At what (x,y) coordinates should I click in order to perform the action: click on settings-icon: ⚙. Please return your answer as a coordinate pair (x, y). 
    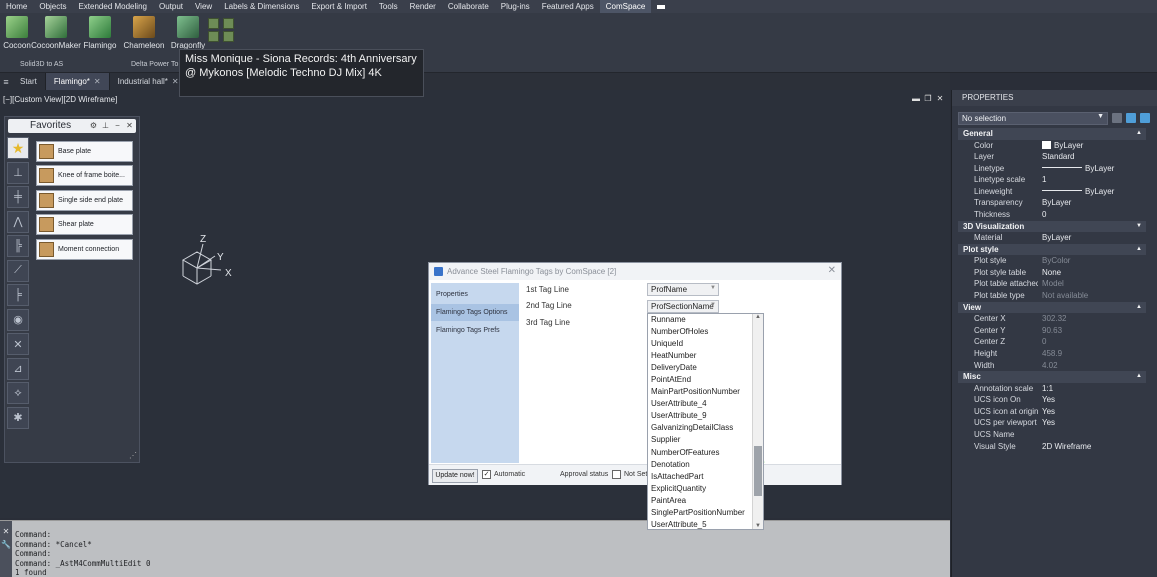
    Looking at the image, I should click on (93, 125).